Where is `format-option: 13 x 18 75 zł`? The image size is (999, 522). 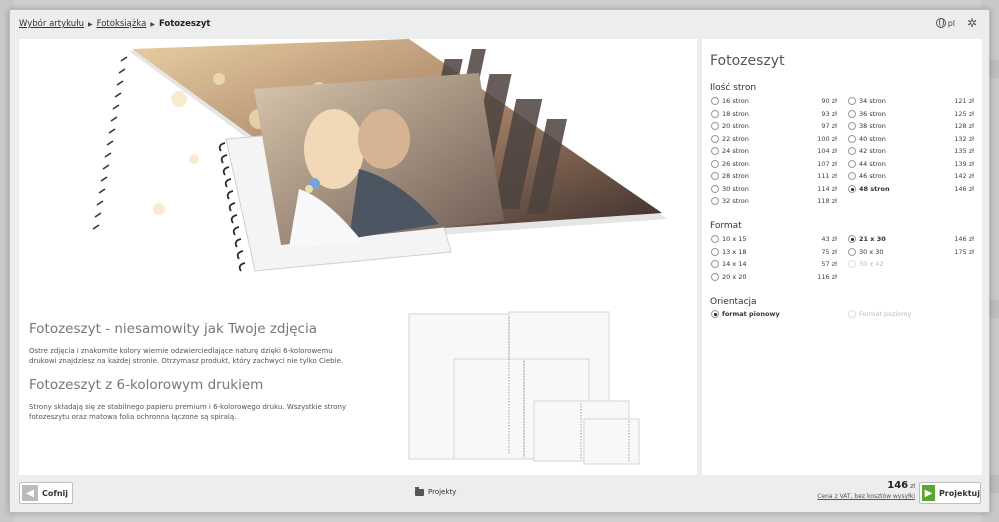
format-option: 13 x 18 75 zł is located at coordinates (774, 252).